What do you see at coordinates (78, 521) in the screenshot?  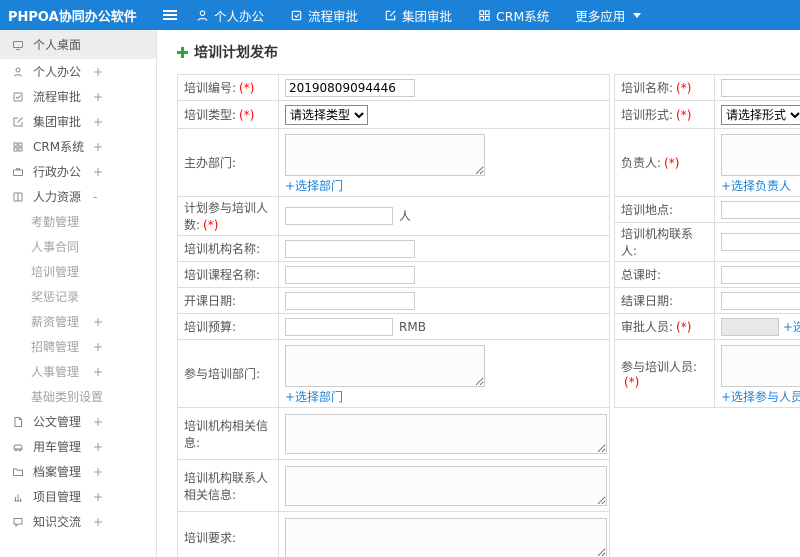 I see `sidebar-item-knowledge: 知识交流 +` at bounding box center [78, 521].